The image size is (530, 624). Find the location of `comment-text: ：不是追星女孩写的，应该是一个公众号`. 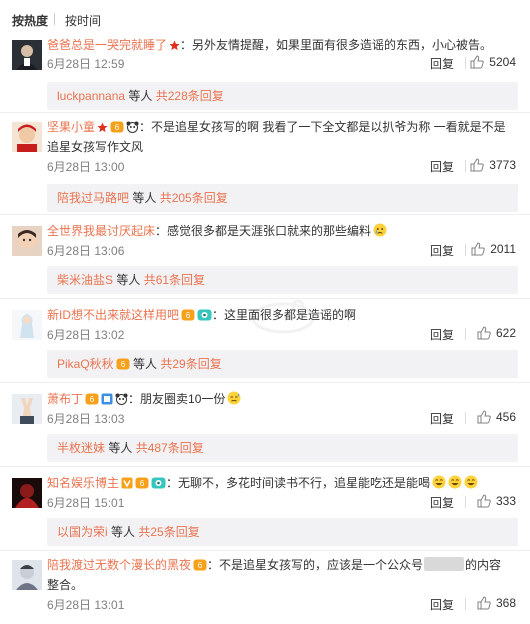

comment-text: ：不是追星女孩写的，应该是一个公众号 is located at coordinates (315, 565).